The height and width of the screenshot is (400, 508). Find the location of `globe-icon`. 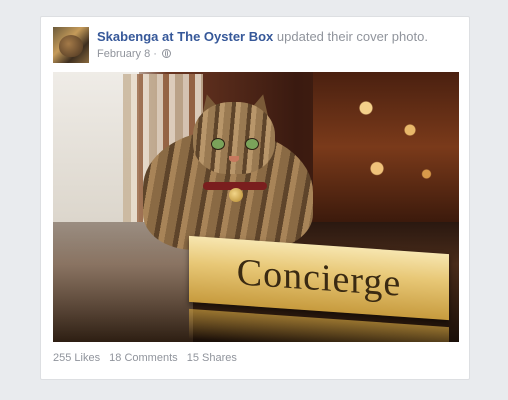

globe-icon is located at coordinates (166, 53).